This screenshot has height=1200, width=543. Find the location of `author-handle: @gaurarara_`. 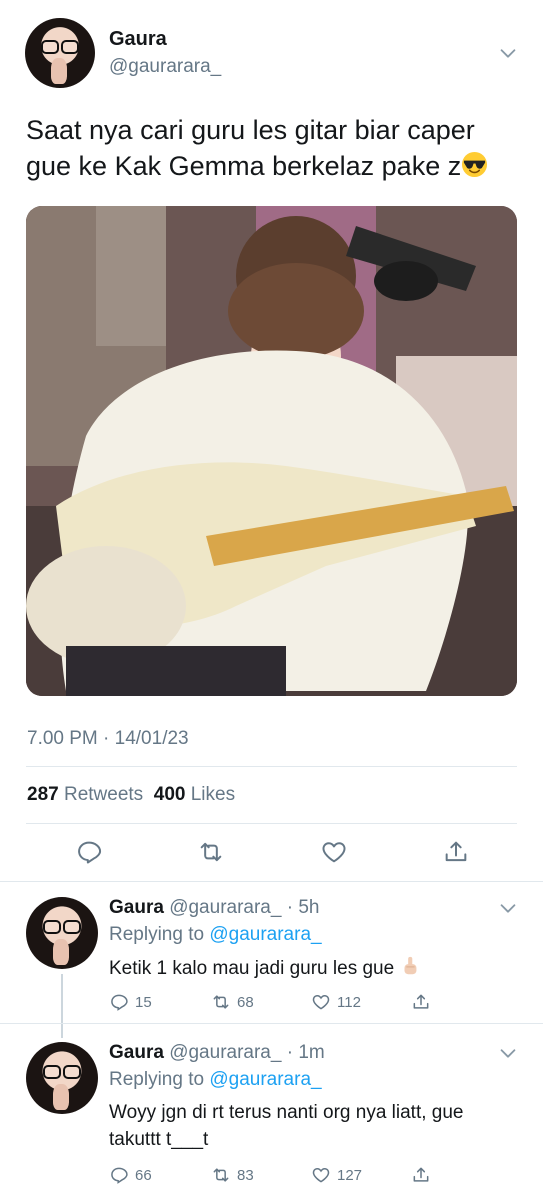

author-handle: @gaurarara_ is located at coordinates (165, 67).